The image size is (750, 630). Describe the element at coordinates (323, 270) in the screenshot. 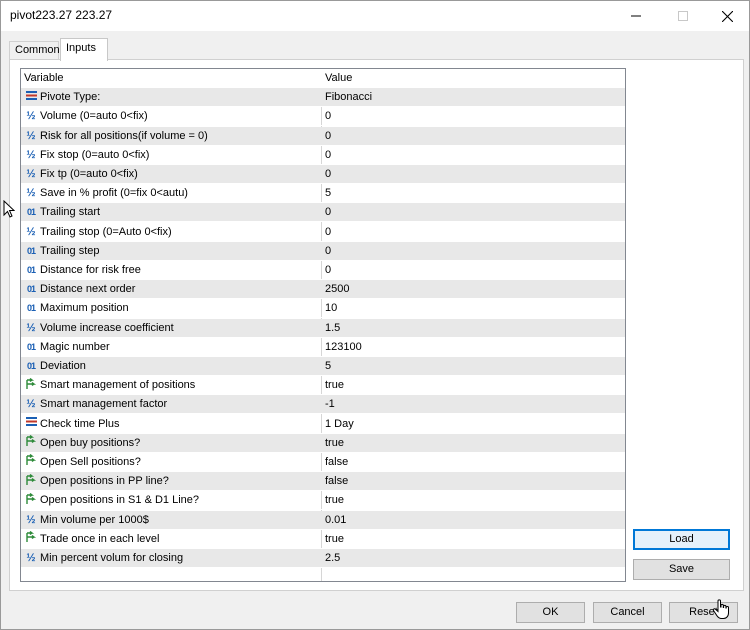

I see `table-row: 01 Distance for risk free 0` at that location.